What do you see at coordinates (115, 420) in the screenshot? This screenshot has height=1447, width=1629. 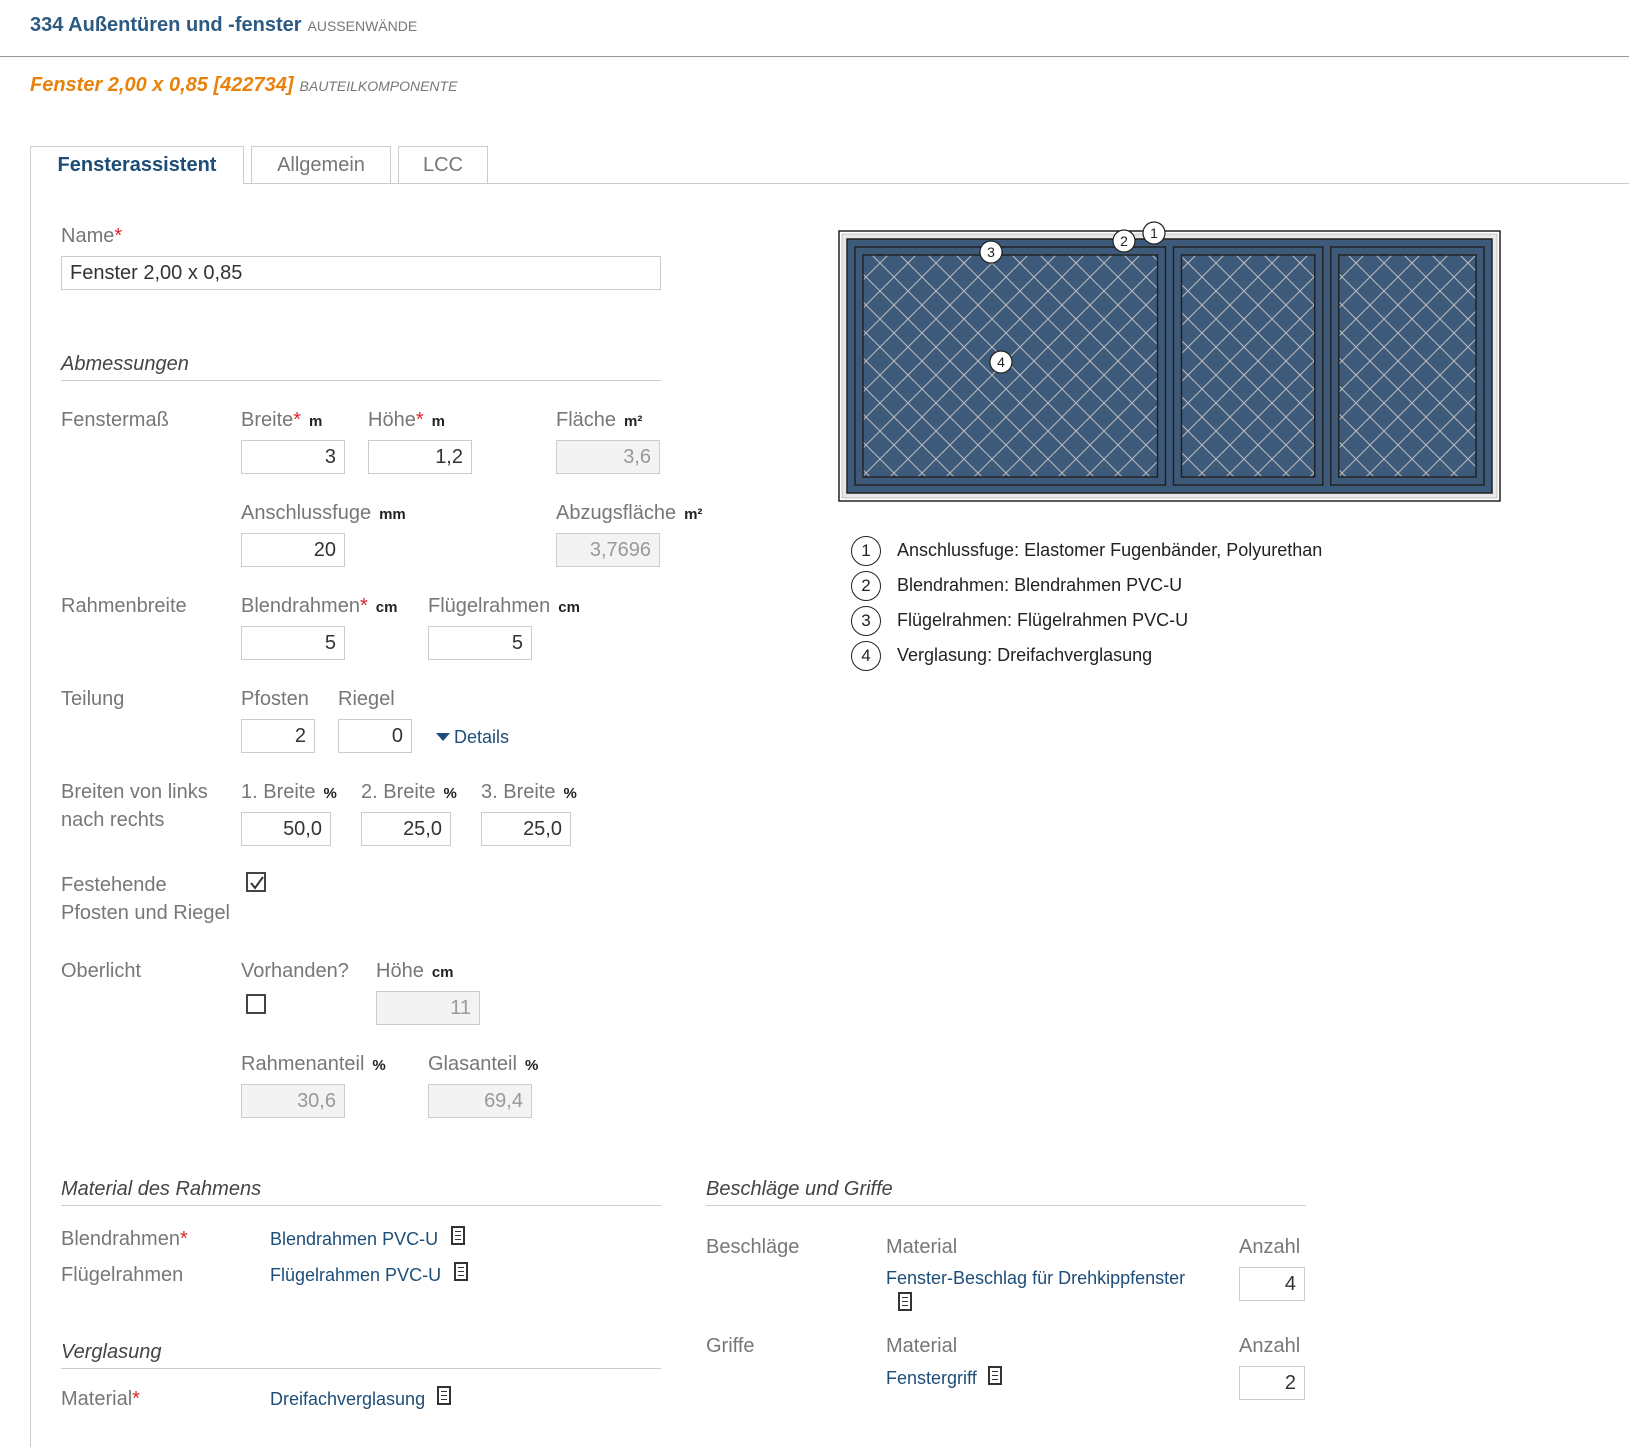 I see `fenstermass-label: Fenstermaß` at bounding box center [115, 420].